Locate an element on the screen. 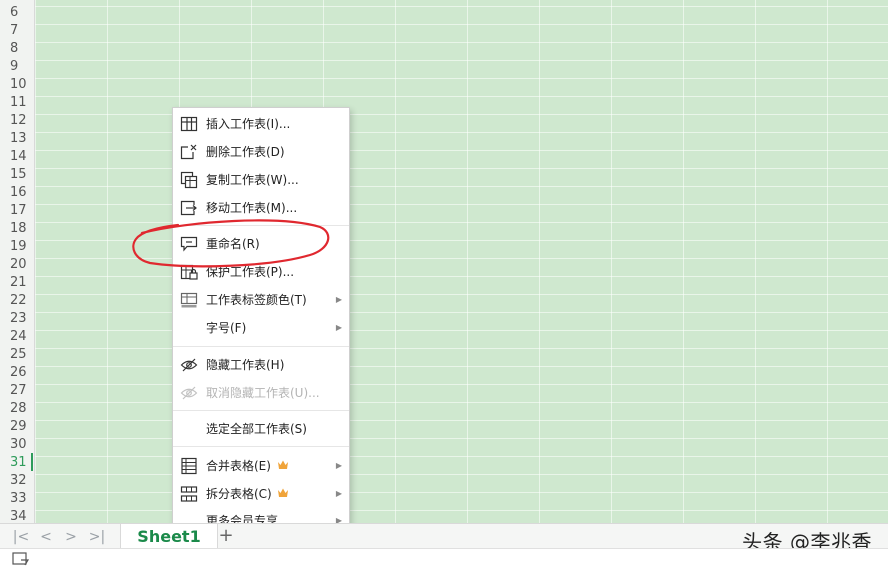  menu-item-font-size: 字号(F) ▶ is located at coordinates (261, 328).